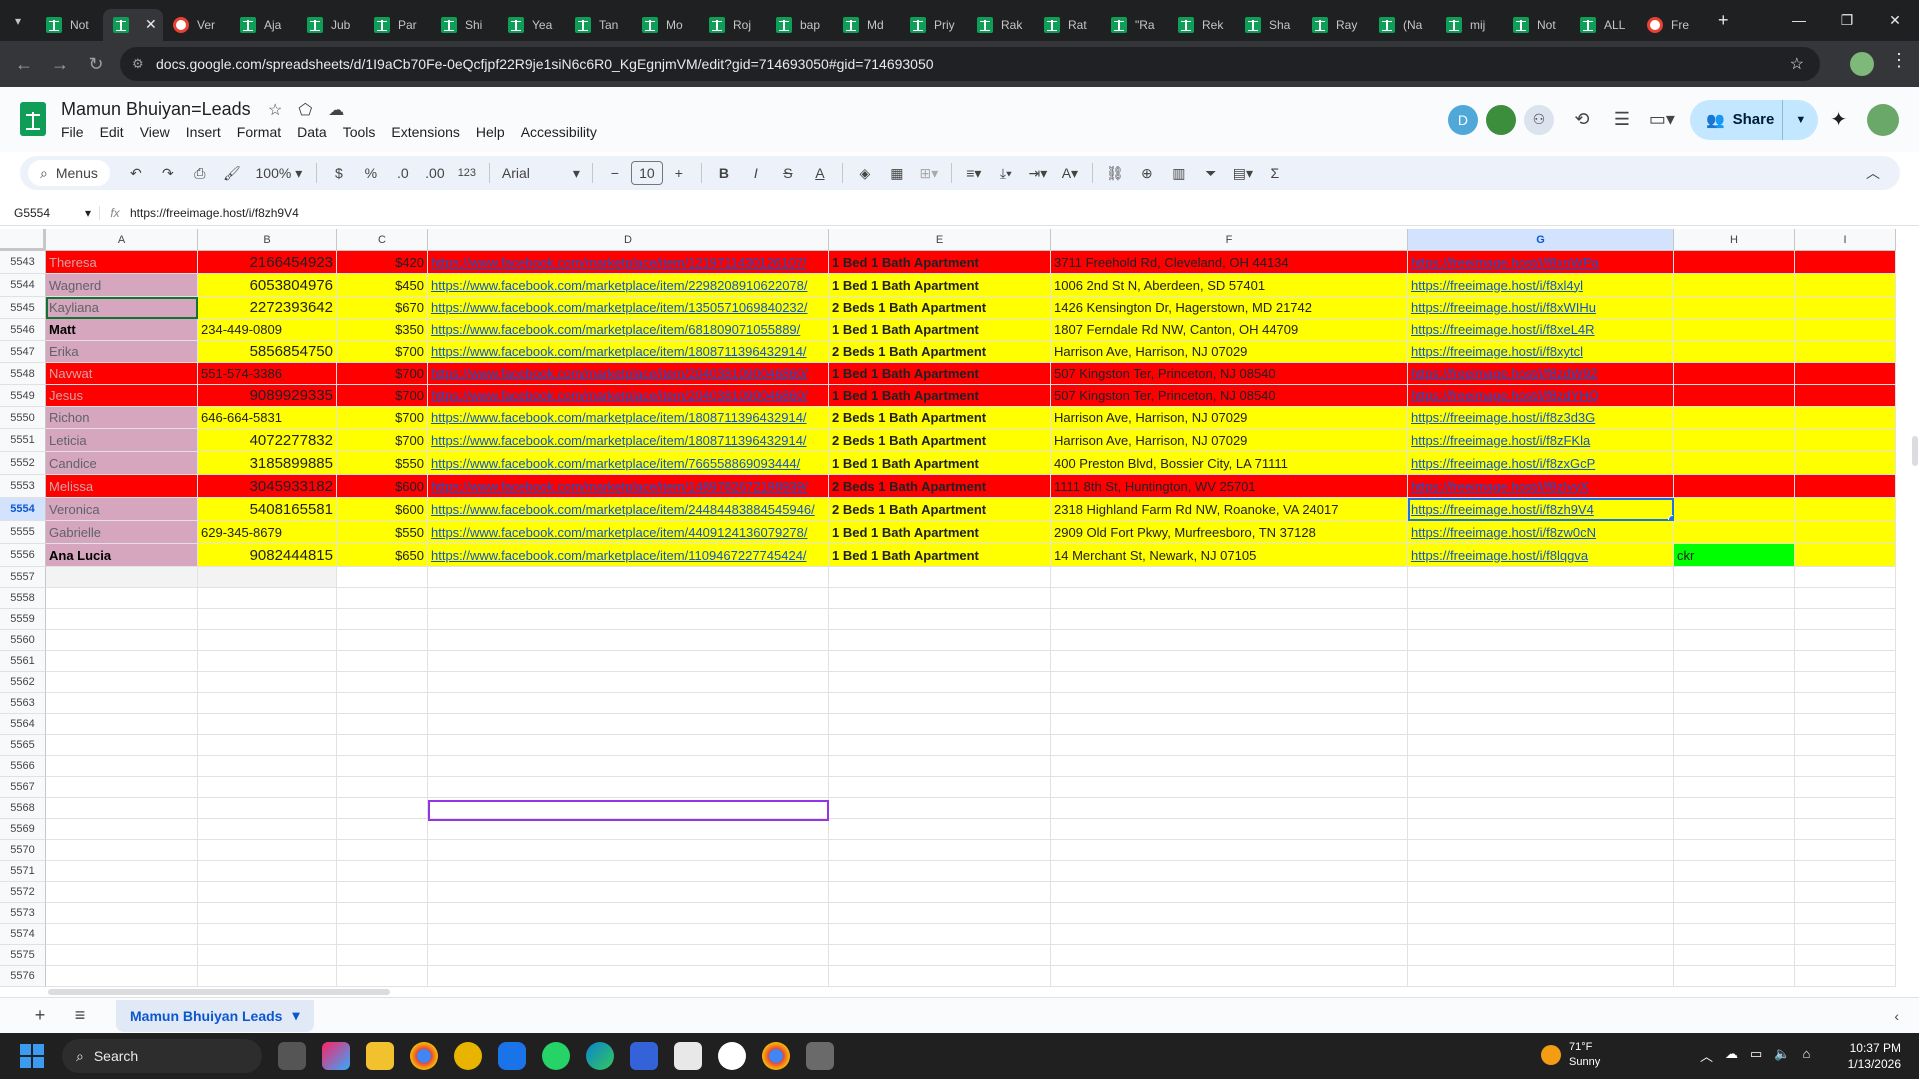 Image resolution: width=1919 pixels, height=1079 pixels. Describe the element at coordinates (23, 871) in the screenshot. I see `row-header: 5571` at that location.